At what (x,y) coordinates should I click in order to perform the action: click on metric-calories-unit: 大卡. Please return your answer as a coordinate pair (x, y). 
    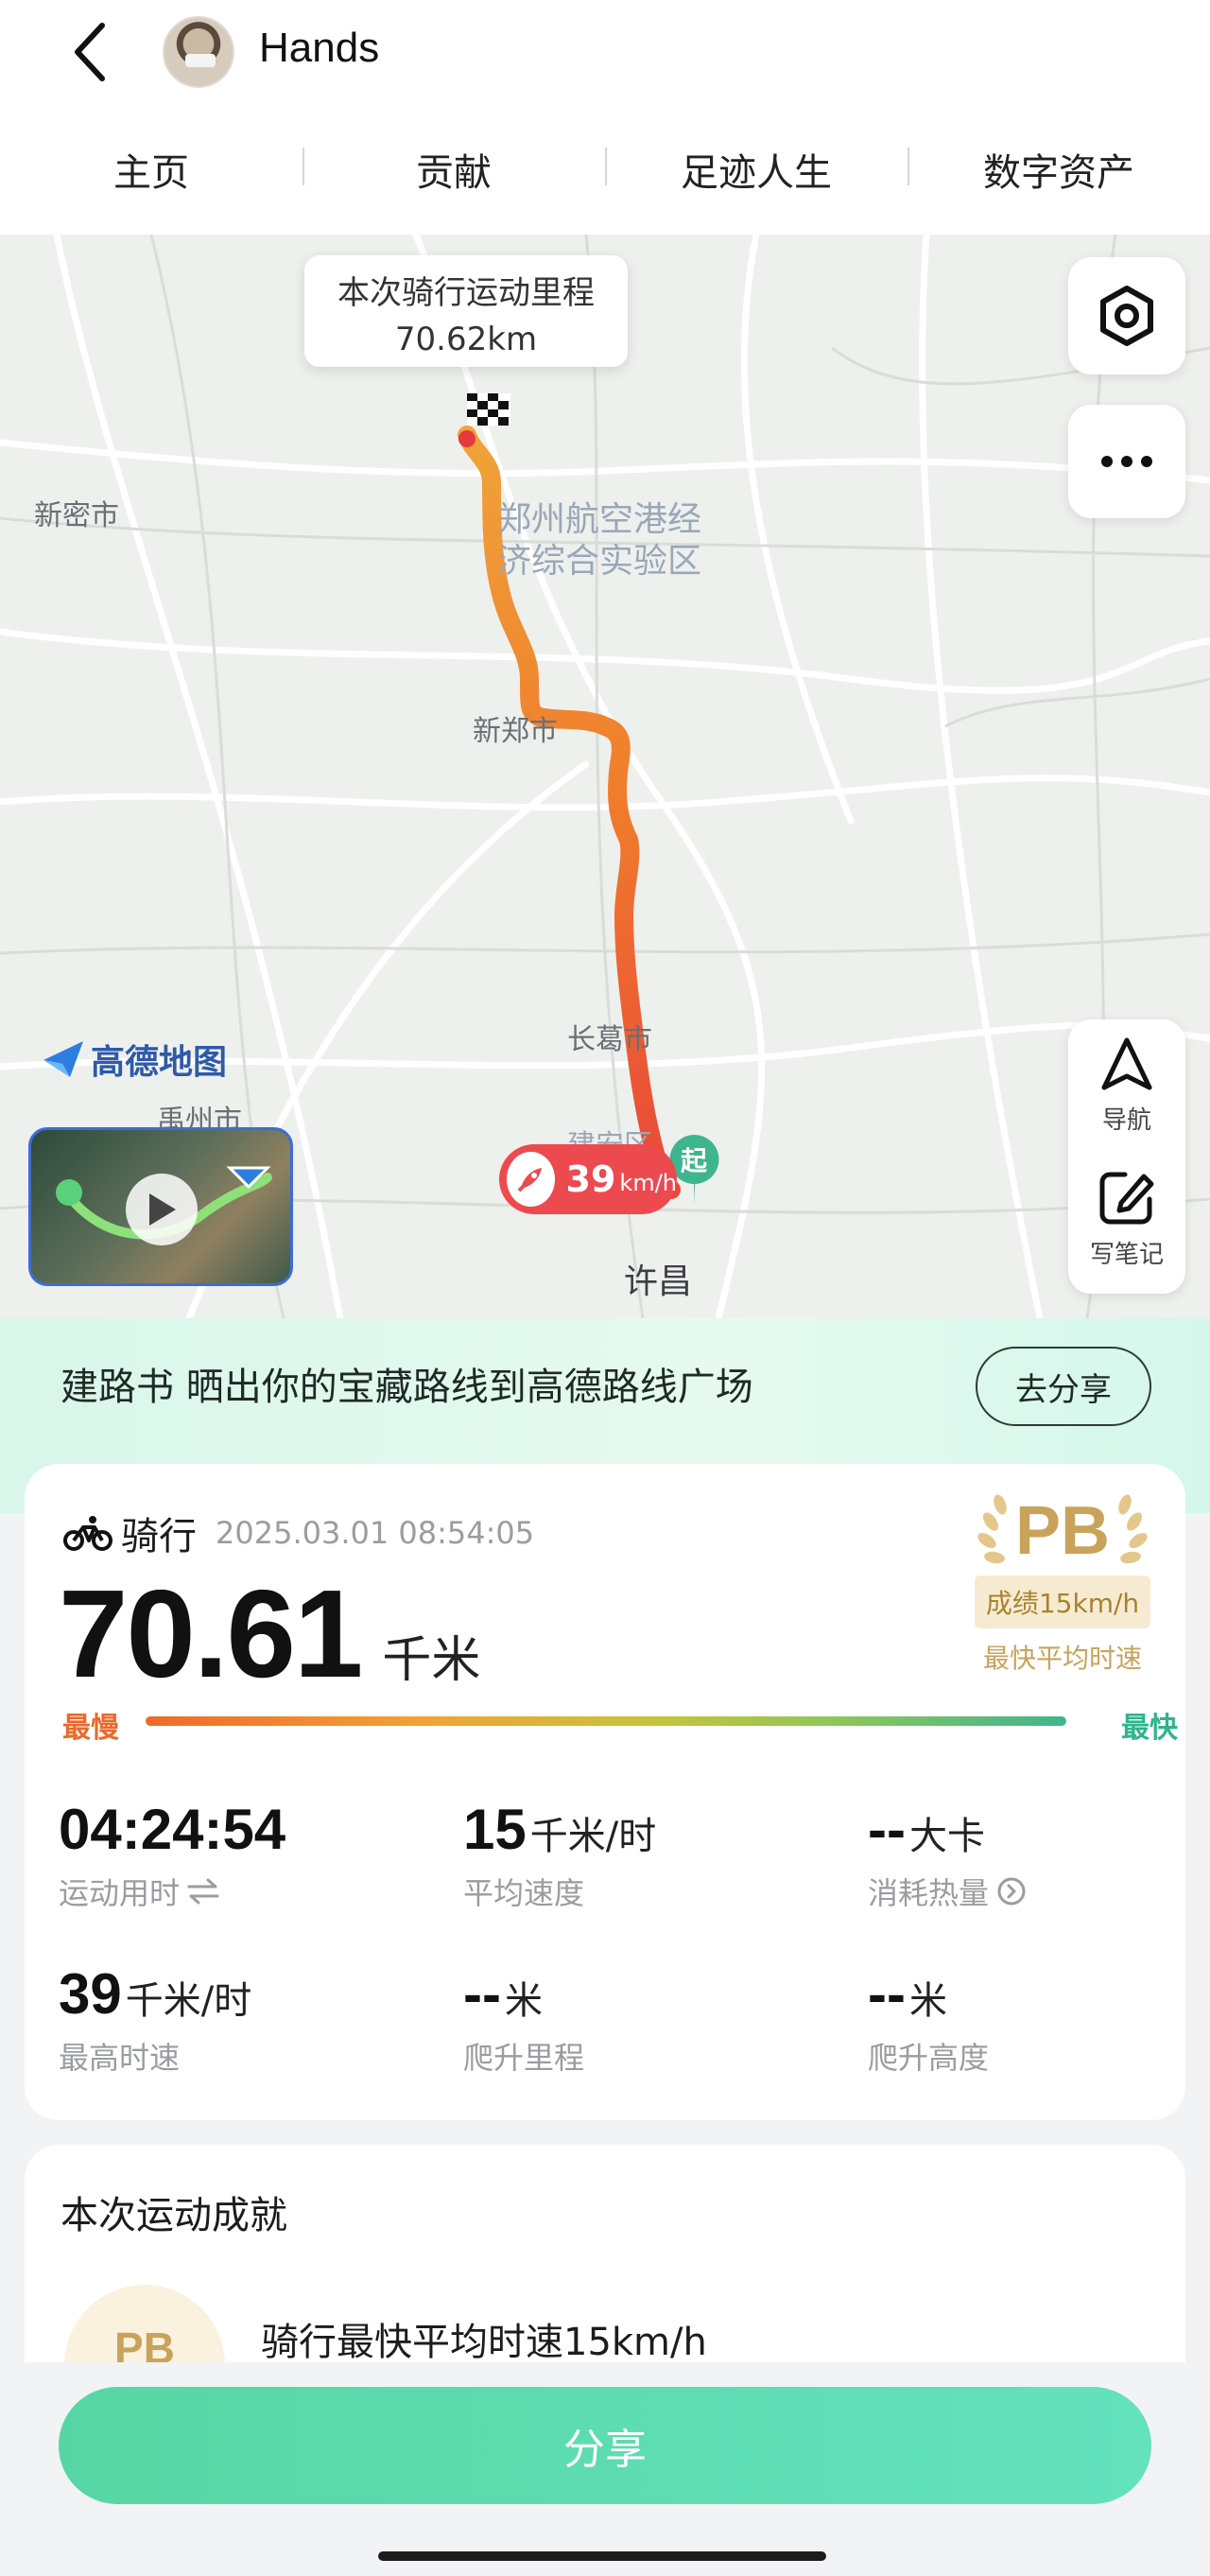
    Looking at the image, I should click on (946, 1836).